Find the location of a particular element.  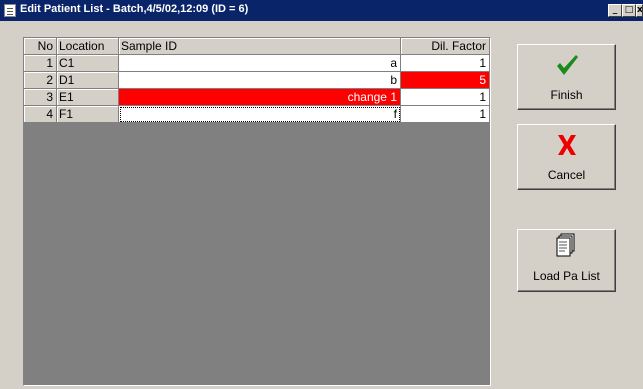

minimize-button: _ is located at coordinates (615, 10).